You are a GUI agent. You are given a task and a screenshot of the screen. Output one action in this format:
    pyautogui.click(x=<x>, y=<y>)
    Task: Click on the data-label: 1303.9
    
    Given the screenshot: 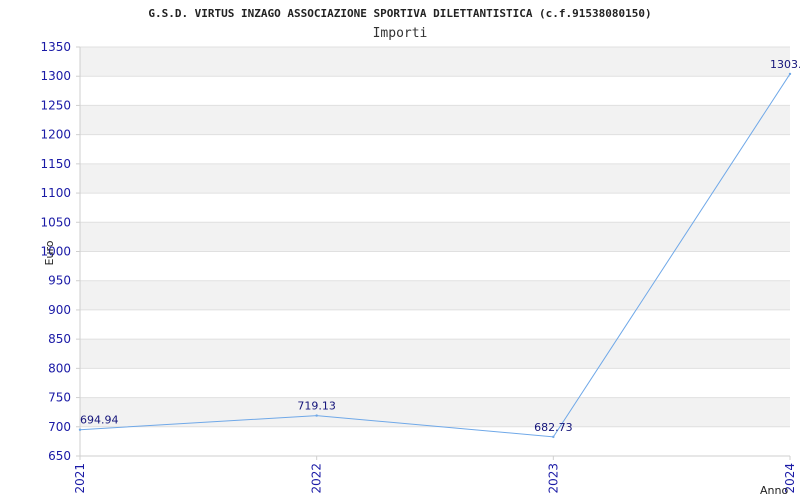 What is the action you would take?
    pyautogui.click(x=785, y=64)
    